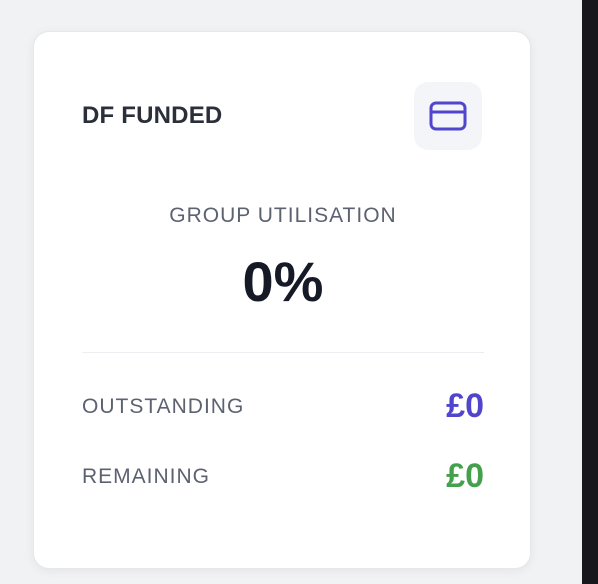 Image resolution: width=598 pixels, height=584 pixels. Describe the element at coordinates (590, 292) in the screenshot. I see `window-edge` at that location.